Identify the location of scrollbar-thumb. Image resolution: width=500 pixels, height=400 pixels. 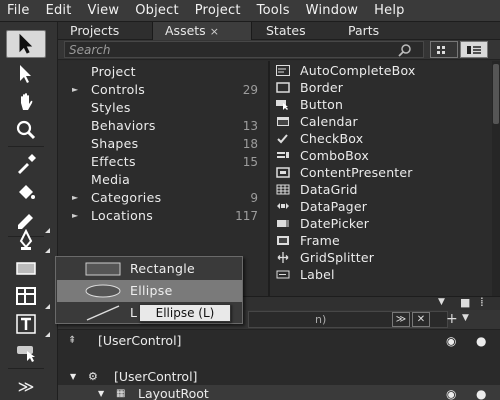
(496, 94).